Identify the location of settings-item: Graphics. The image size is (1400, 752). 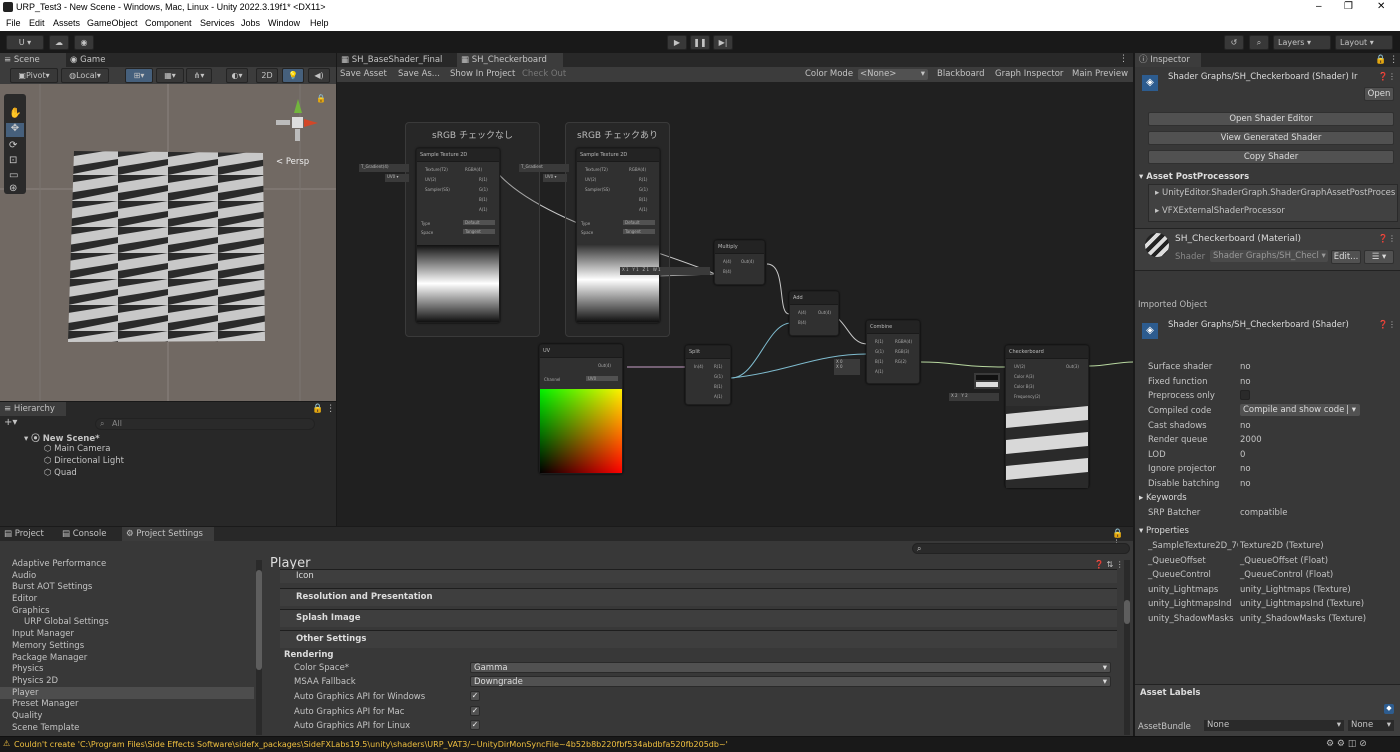
(31, 611).